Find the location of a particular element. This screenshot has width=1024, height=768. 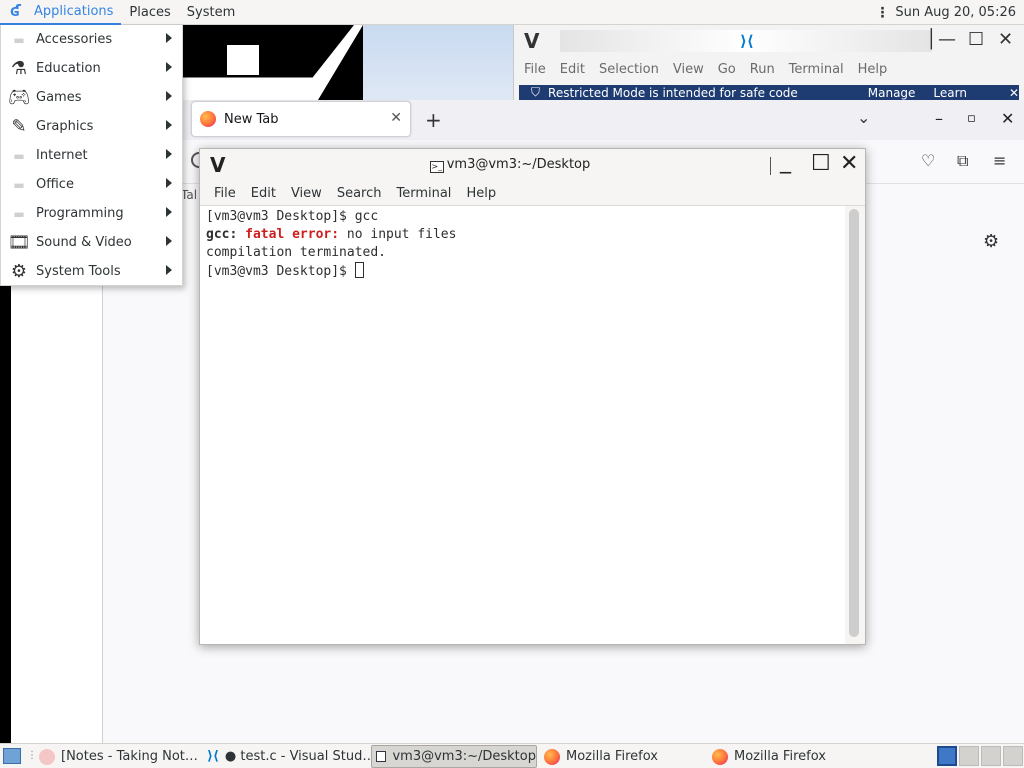

panel-clock: Sun Aug 20, 05:26 is located at coordinates (955, 12).